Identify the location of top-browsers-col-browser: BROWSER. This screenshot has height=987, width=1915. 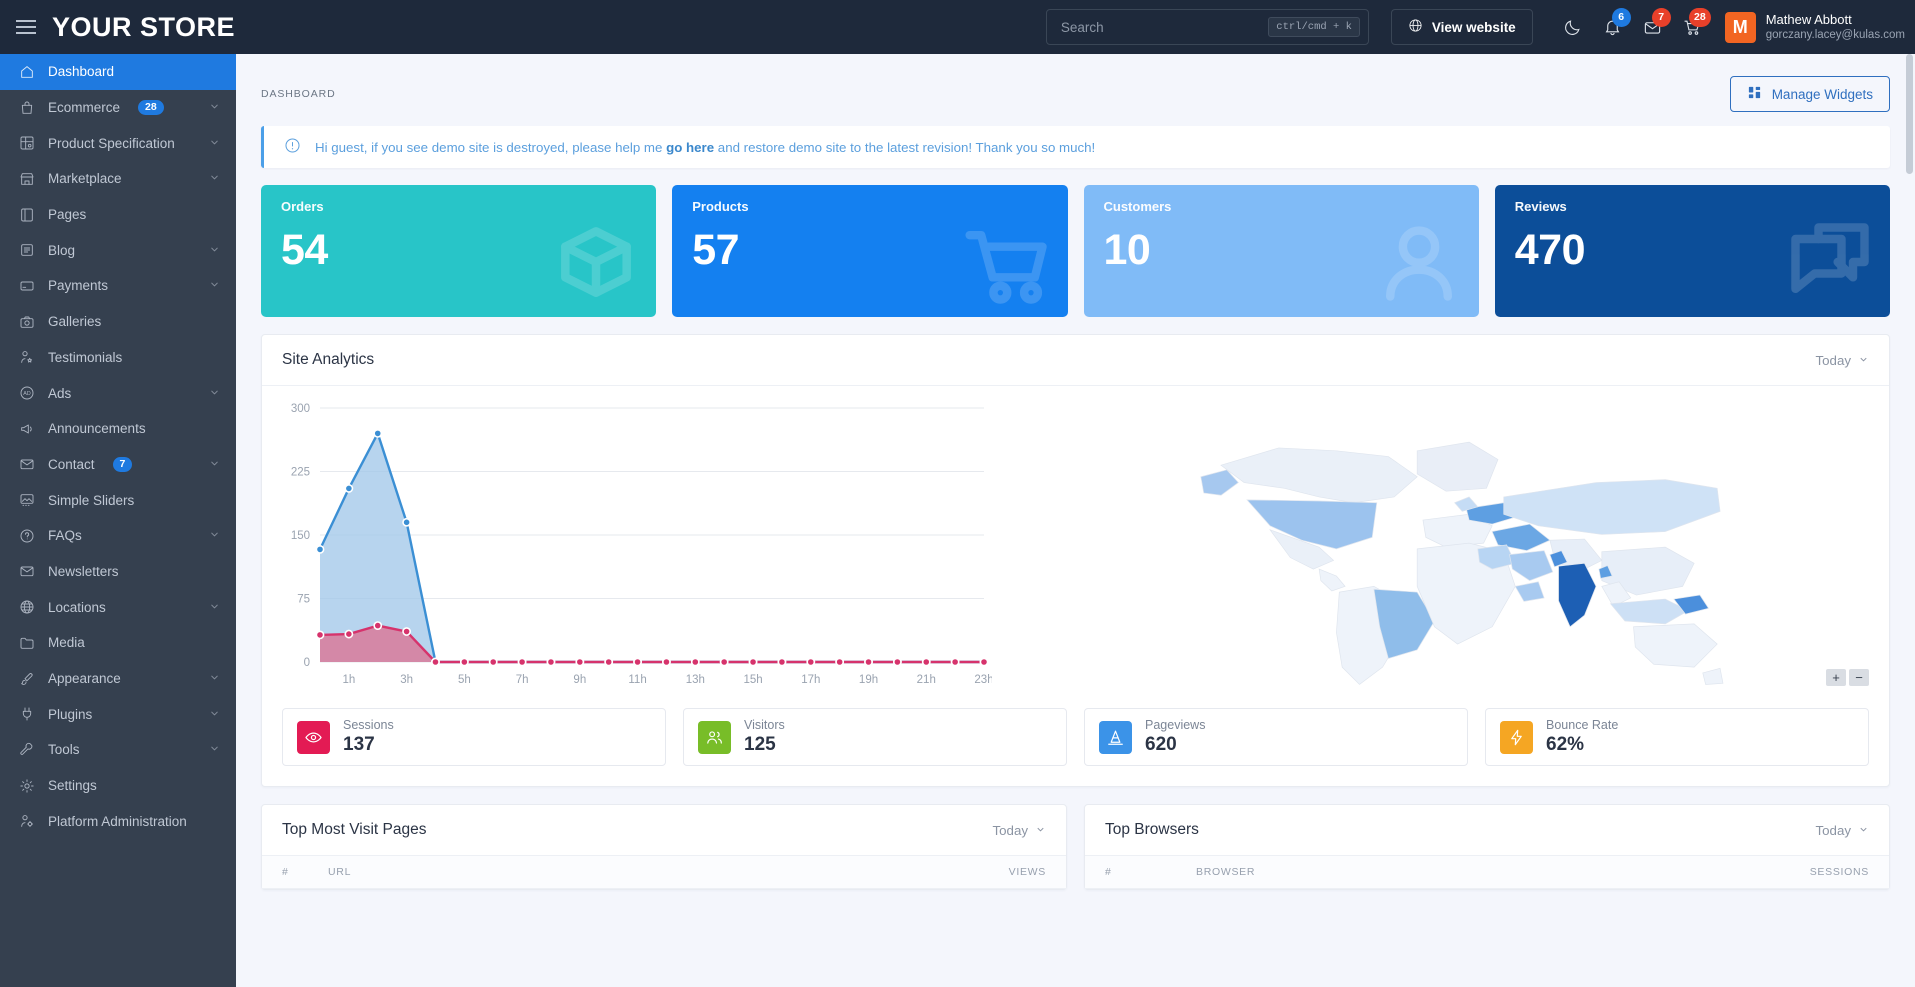
(1226, 872).